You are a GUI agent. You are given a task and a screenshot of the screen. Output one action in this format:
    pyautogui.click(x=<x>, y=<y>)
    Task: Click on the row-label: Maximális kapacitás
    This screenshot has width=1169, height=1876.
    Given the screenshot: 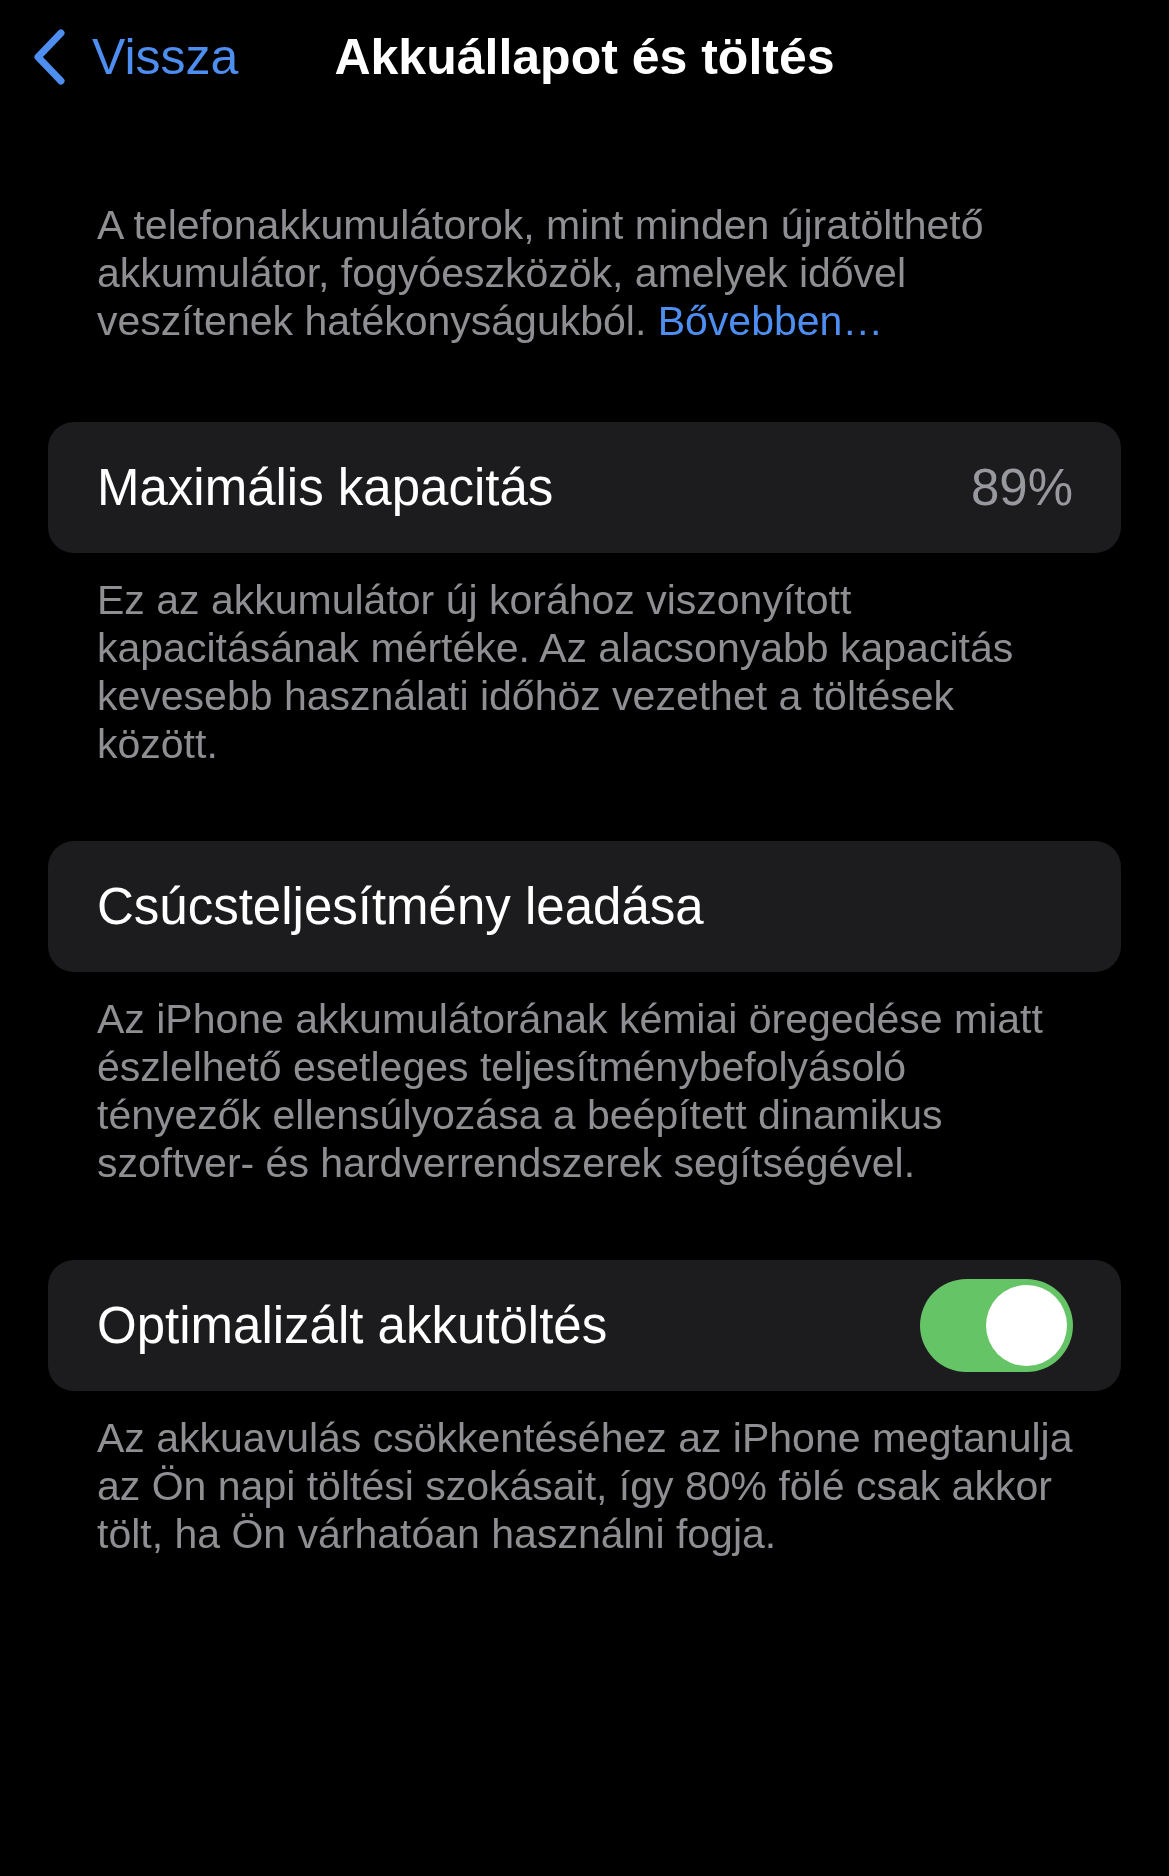 What is the action you would take?
    pyautogui.click(x=325, y=487)
    